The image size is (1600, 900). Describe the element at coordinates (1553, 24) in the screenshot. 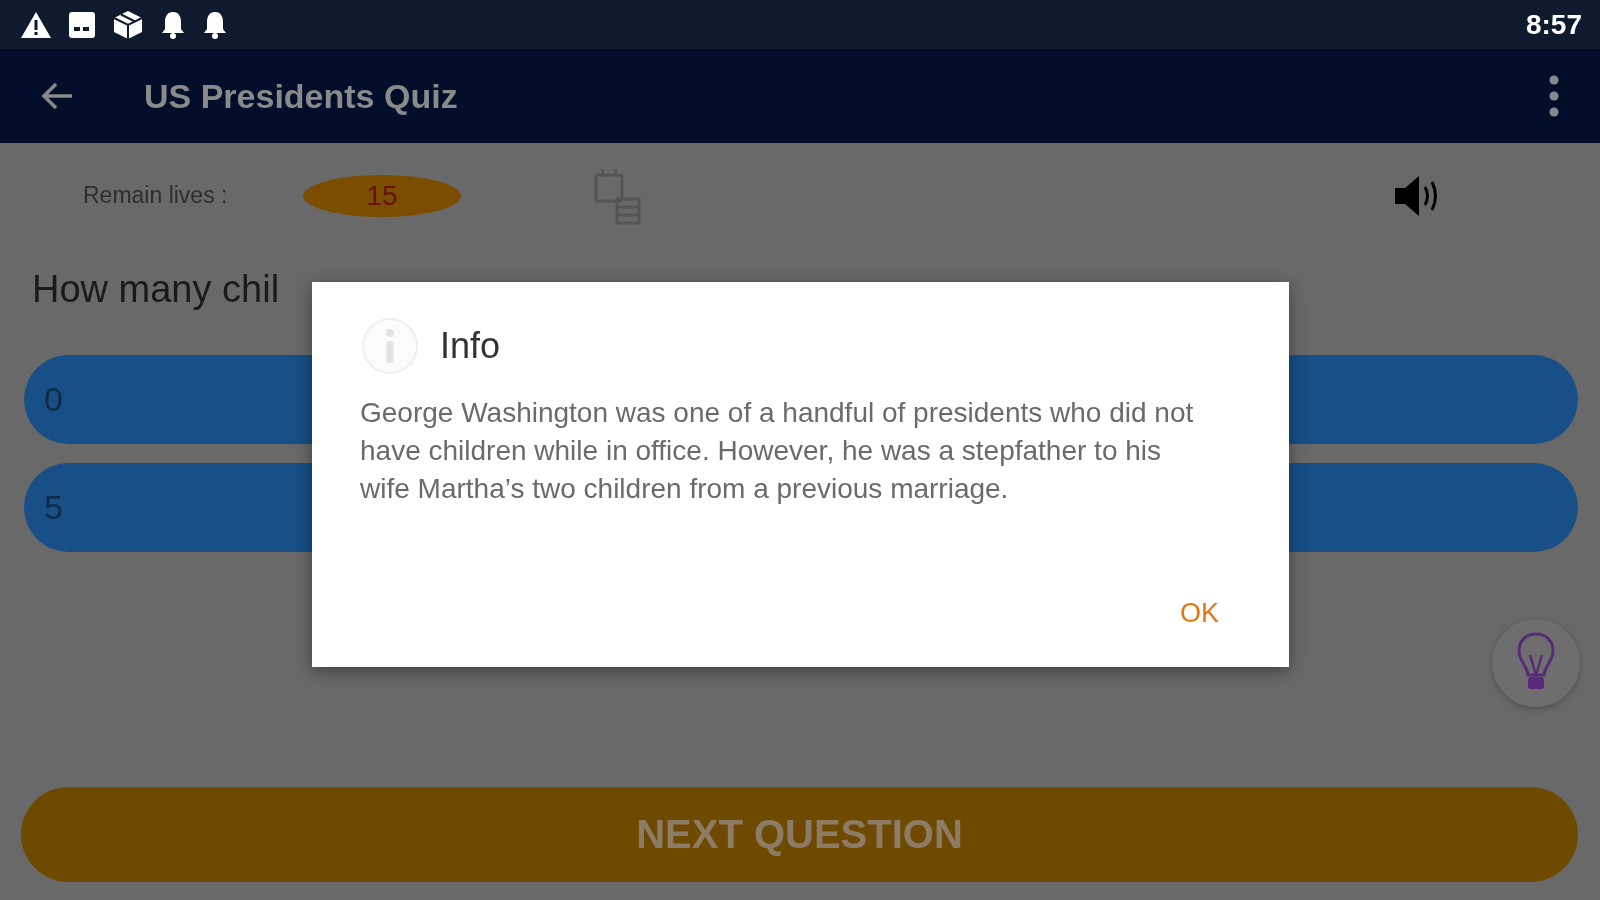

I see `clock-time: 8:57` at that location.